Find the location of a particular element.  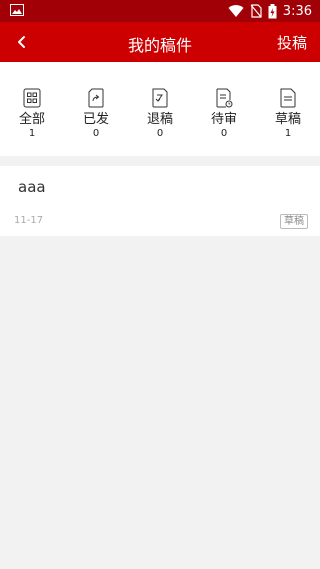

doc-pending-icon is located at coordinates (224, 98).